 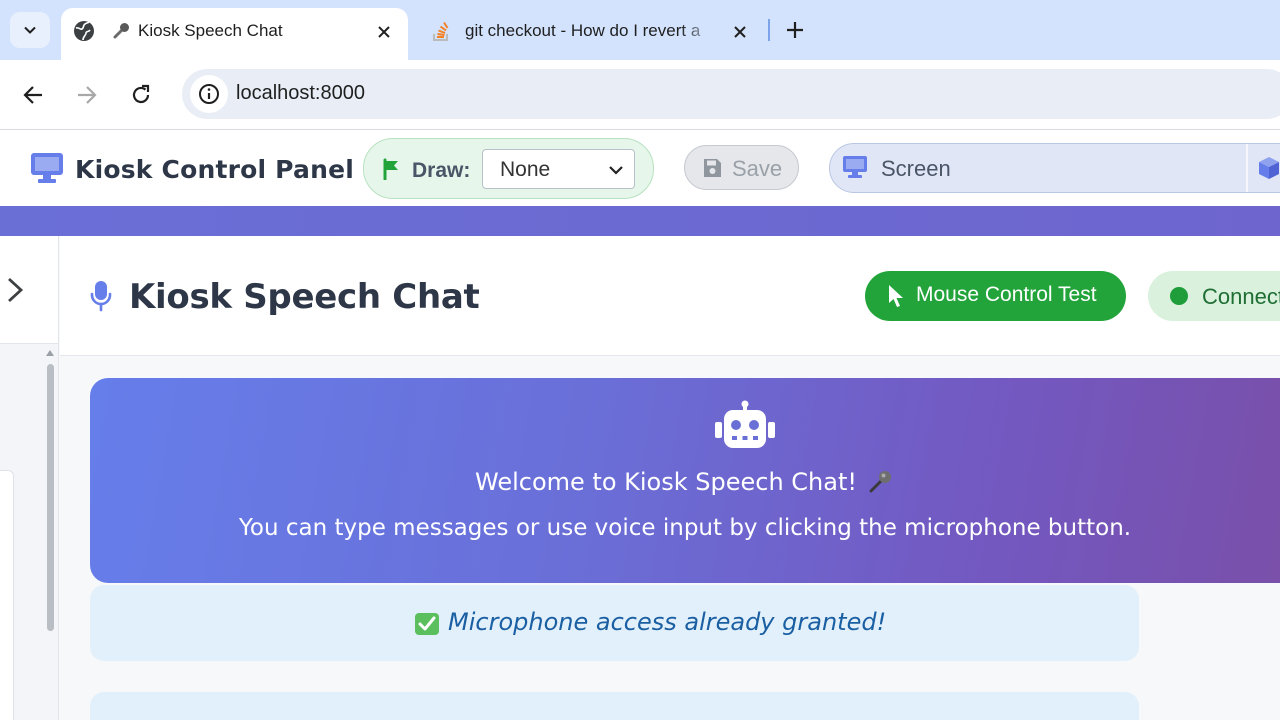 I want to click on back-button, so click(x=33, y=95).